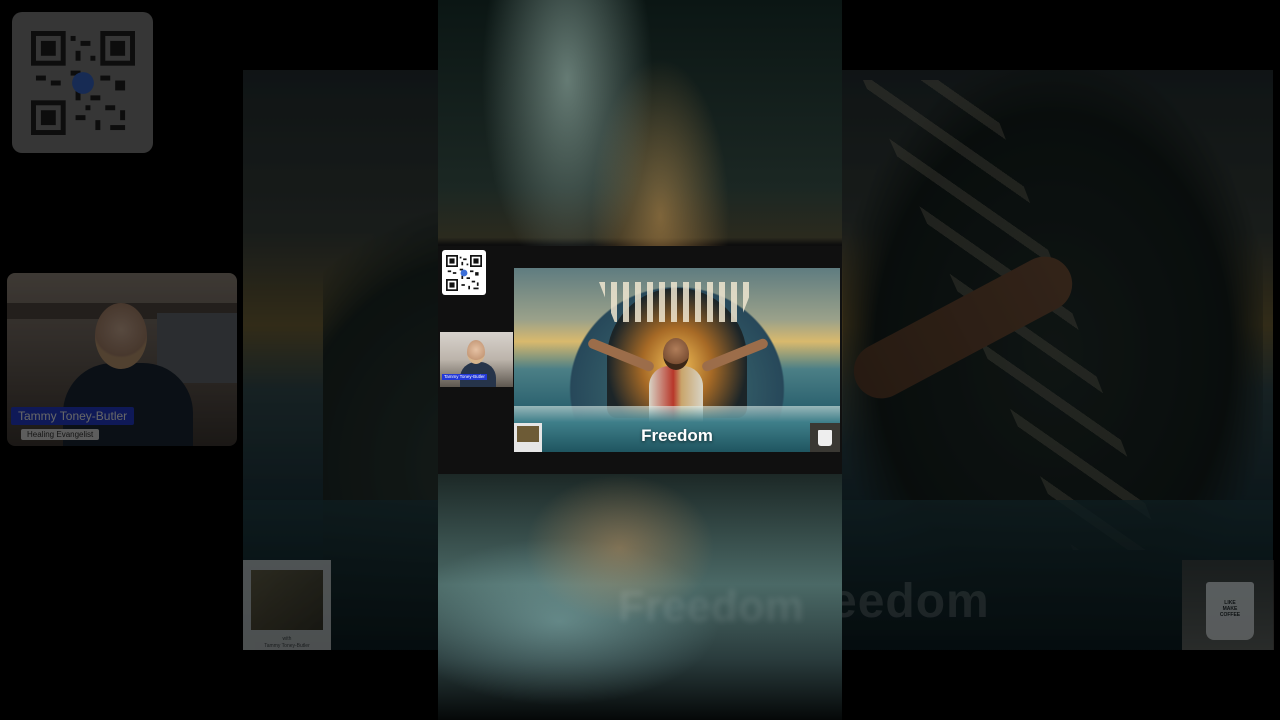  I want to click on stage-qr-code, so click(464, 272).